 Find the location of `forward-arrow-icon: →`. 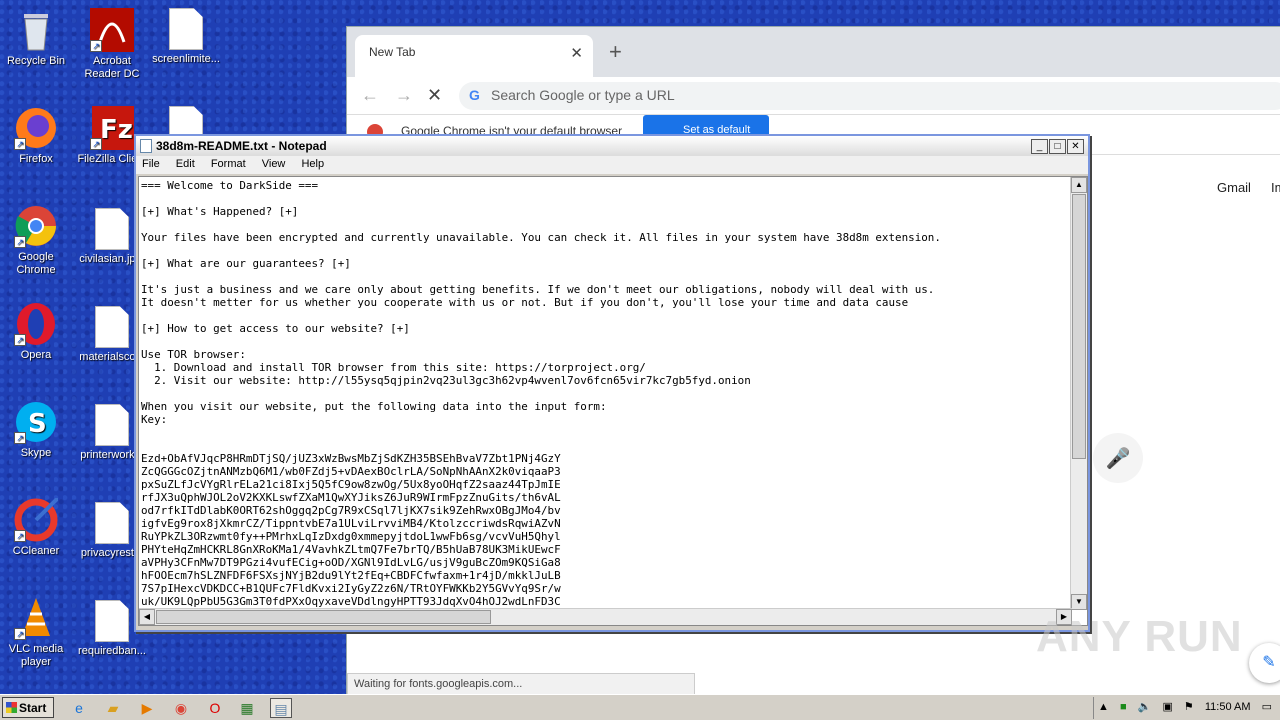

forward-arrow-icon: → is located at coordinates (404, 95).